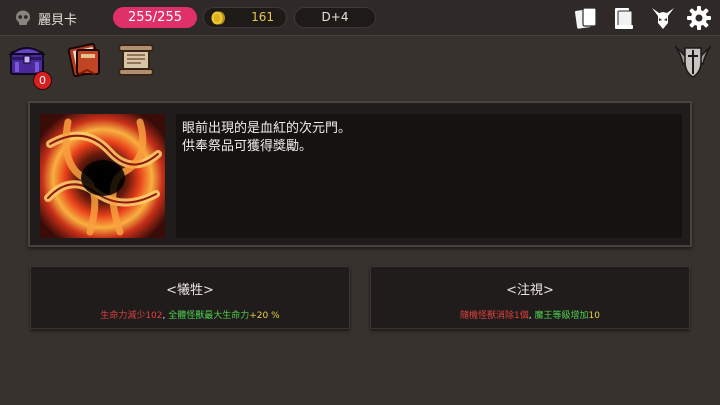  What do you see at coordinates (131, 316) in the screenshot?
I see `effect-penalty: 生命力減少102` at bounding box center [131, 316].